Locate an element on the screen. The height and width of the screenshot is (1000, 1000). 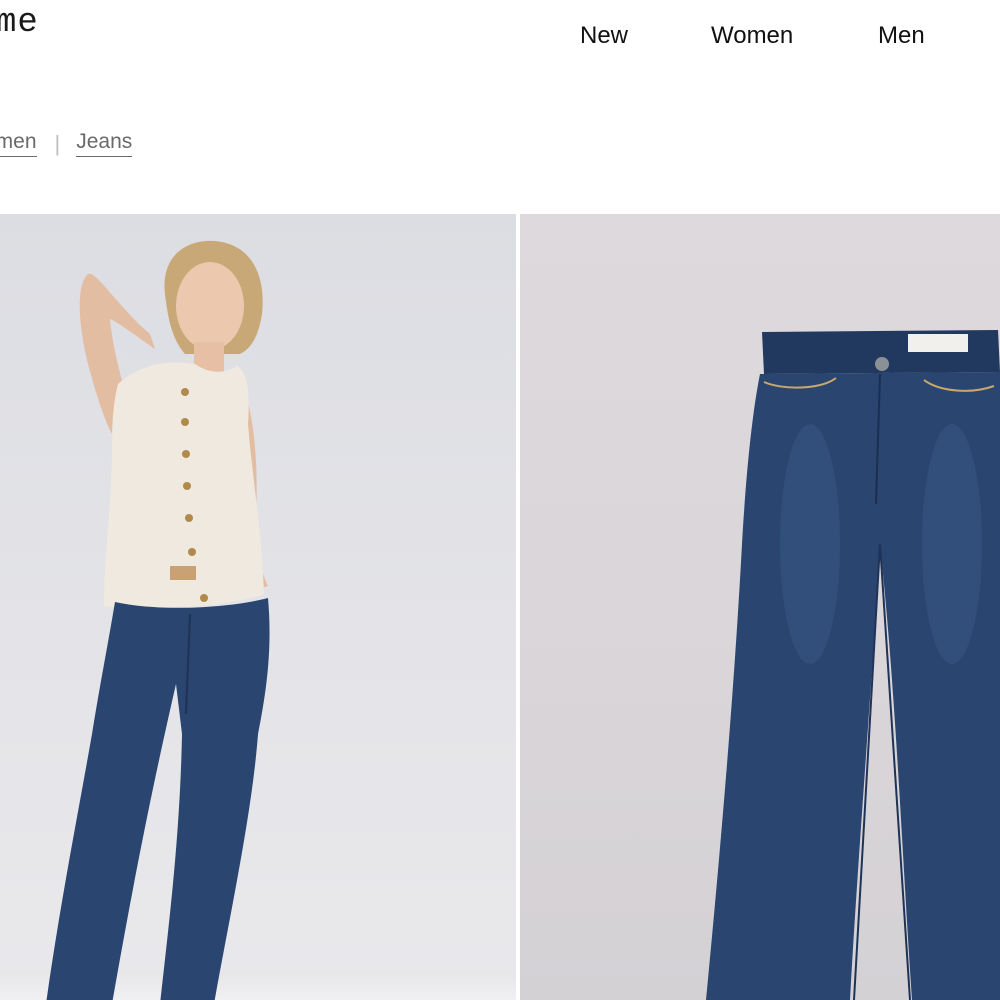
breadcrumb-jeans: Jeans is located at coordinates (104, 143).